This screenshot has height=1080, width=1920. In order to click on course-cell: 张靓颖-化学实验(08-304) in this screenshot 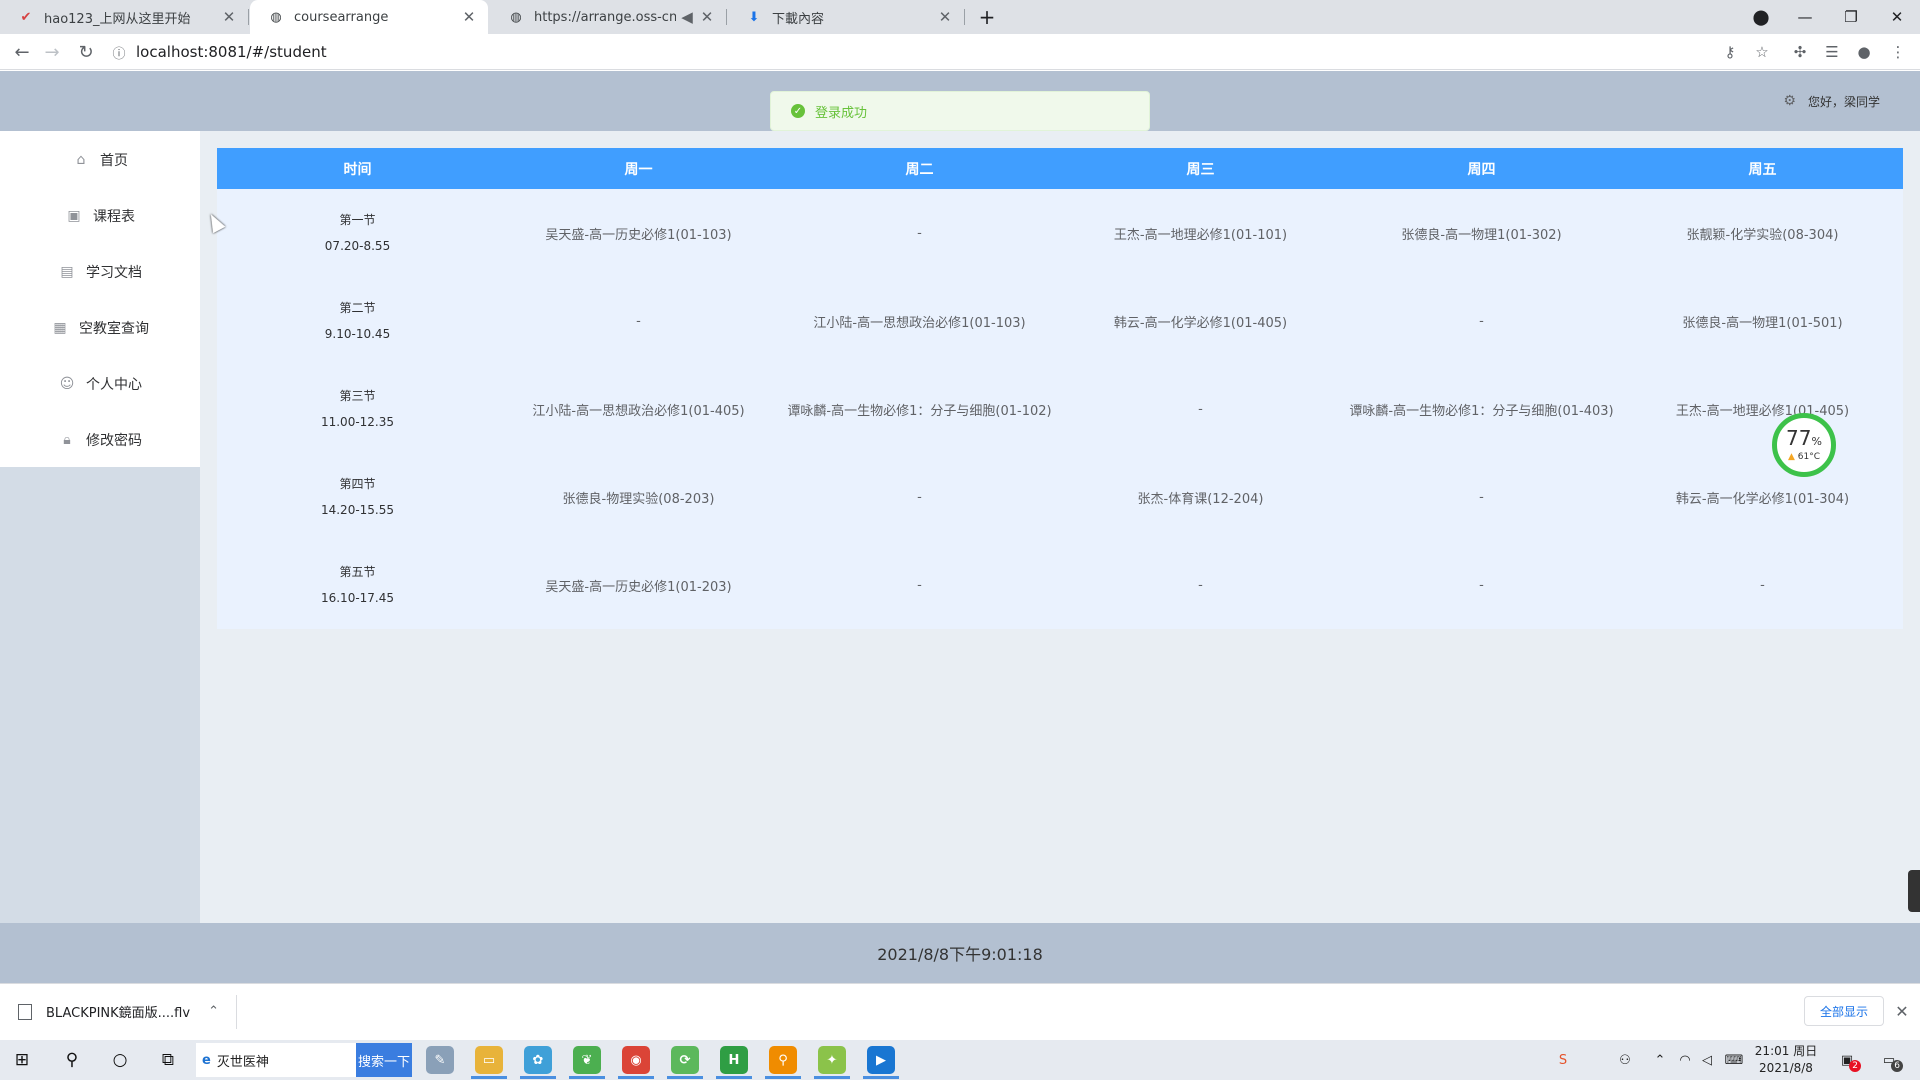, I will do `click(1762, 233)`.